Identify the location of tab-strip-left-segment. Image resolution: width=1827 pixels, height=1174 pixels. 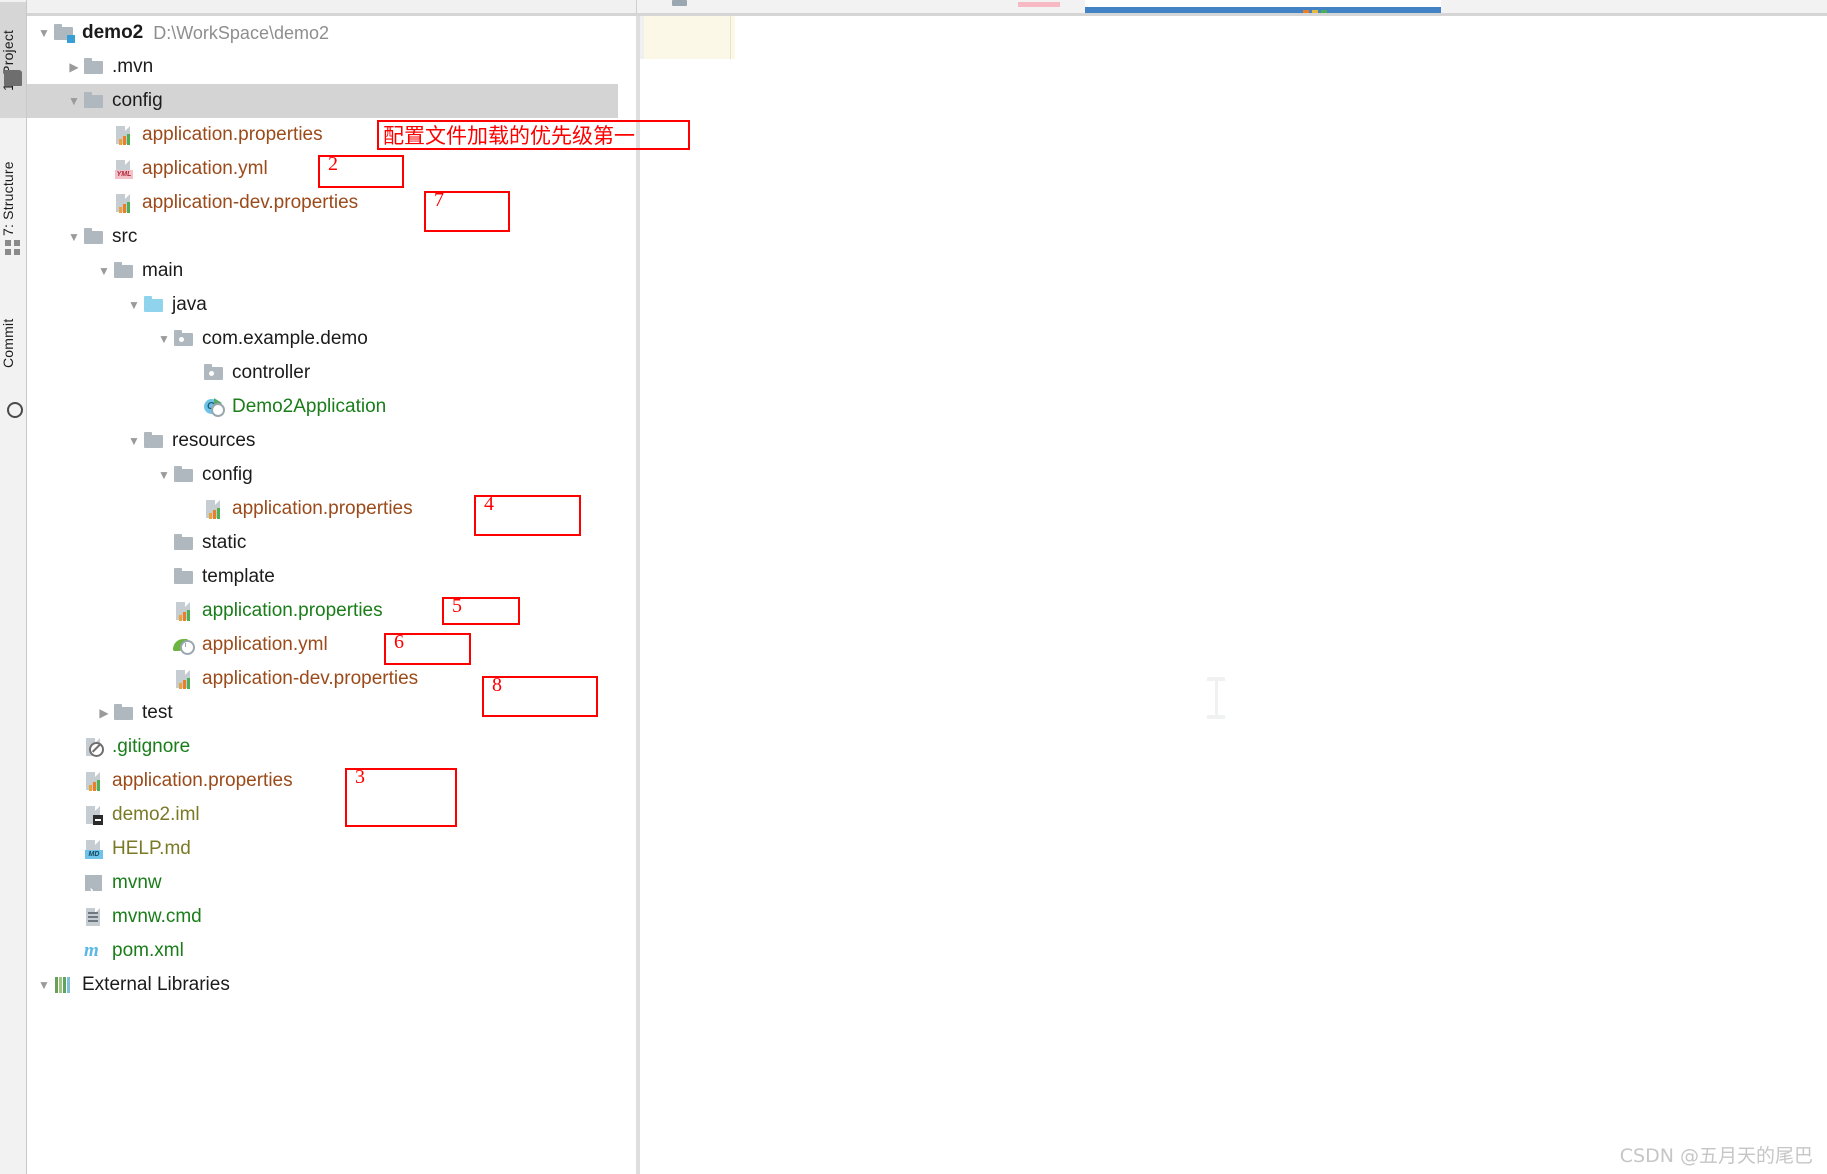
(318, 6).